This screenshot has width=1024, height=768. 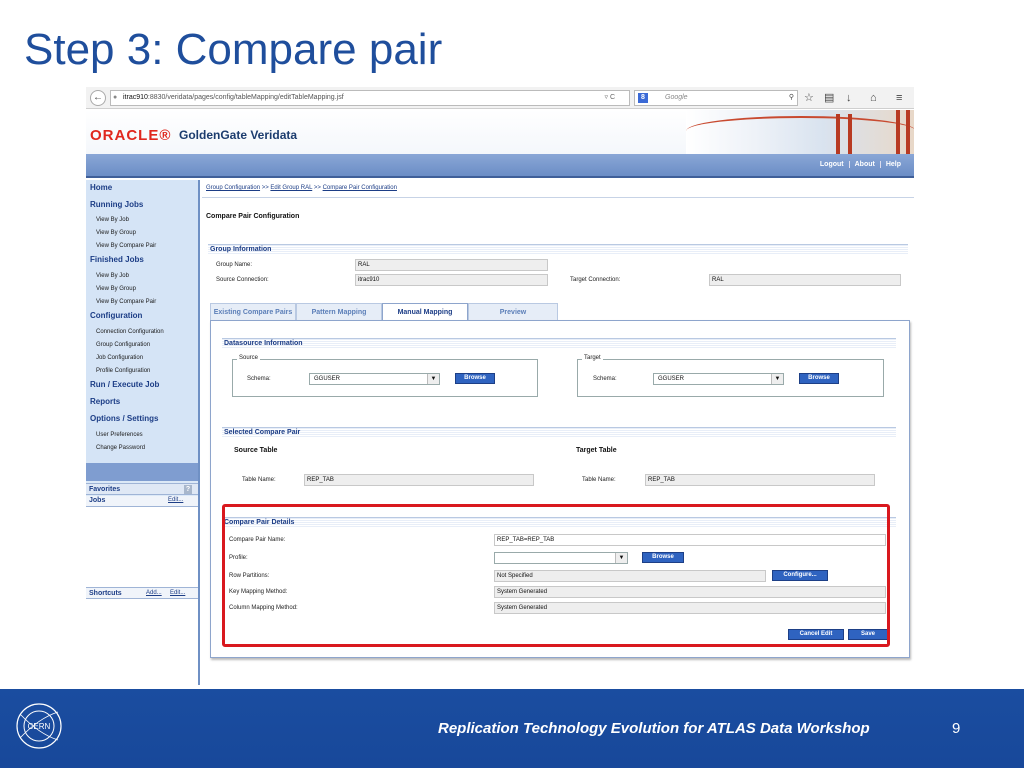 What do you see at coordinates (142, 547) in the screenshot?
I see `favorites-list` at bounding box center [142, 547].